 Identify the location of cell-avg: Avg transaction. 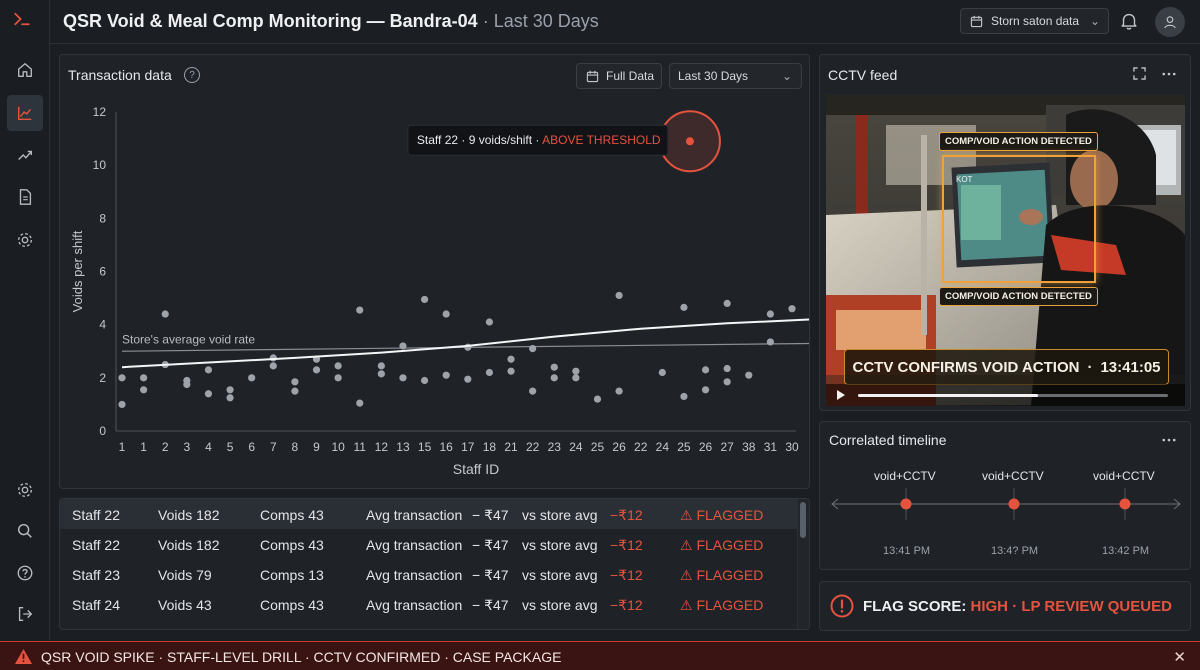
(414, 605).